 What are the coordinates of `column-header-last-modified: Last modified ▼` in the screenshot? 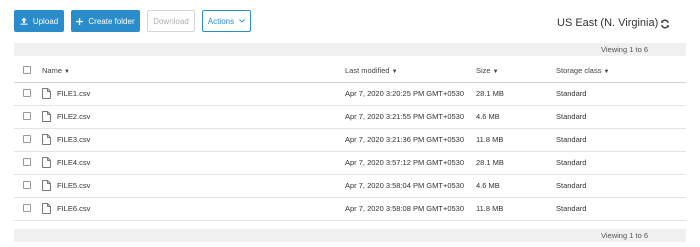 It's located at (371, 71).